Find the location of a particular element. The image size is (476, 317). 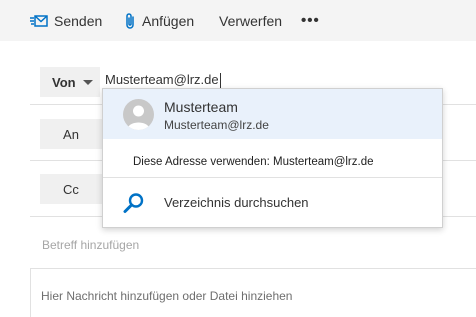

discard-button: Verwerfen is located at coordinates (250, 20).